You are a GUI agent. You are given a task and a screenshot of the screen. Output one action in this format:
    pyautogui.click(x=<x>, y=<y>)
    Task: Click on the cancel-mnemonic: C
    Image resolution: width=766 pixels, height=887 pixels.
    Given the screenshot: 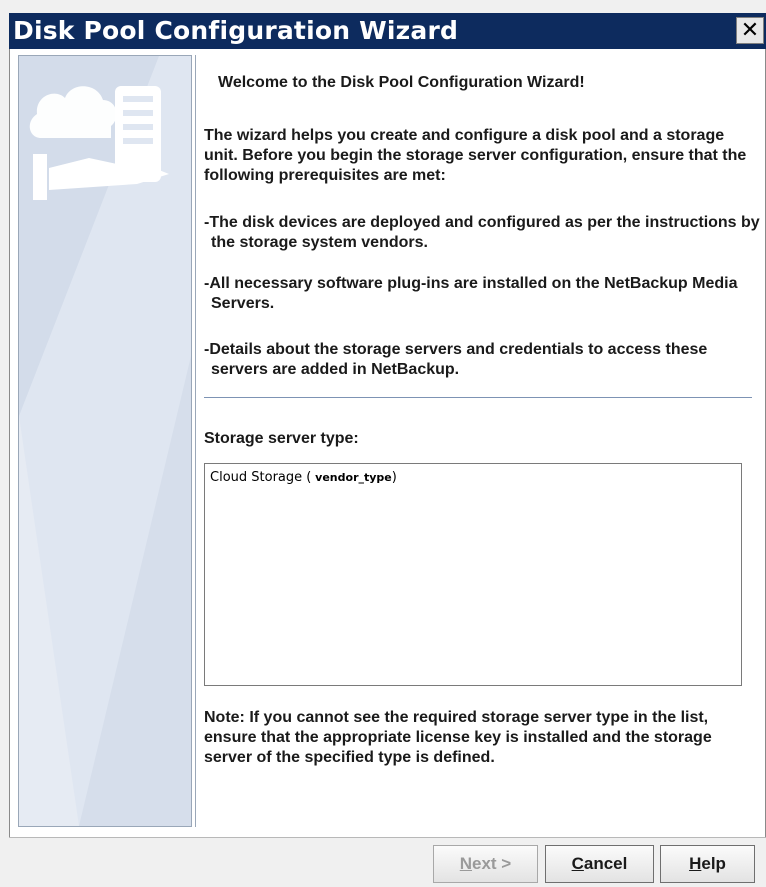 What is the action you would take?
    pyautogui.click(x=577, y=863)
    